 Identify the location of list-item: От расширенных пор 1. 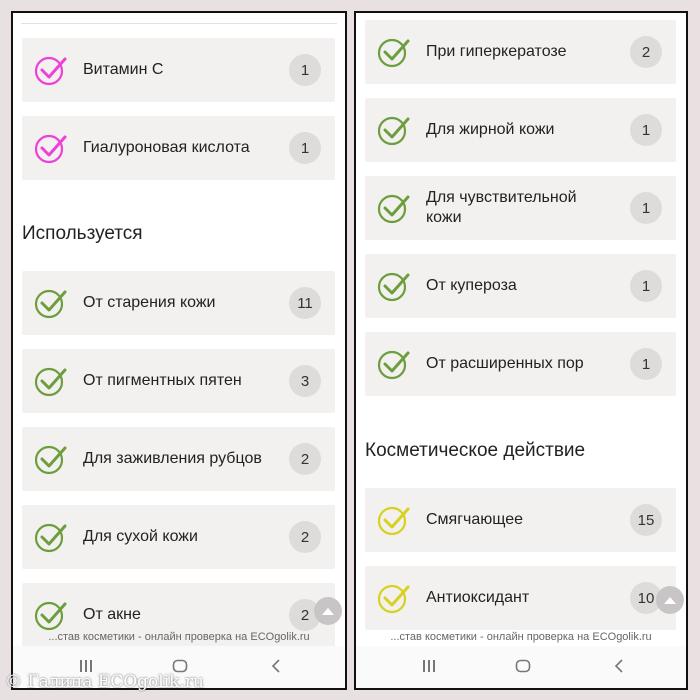
(520, 364).